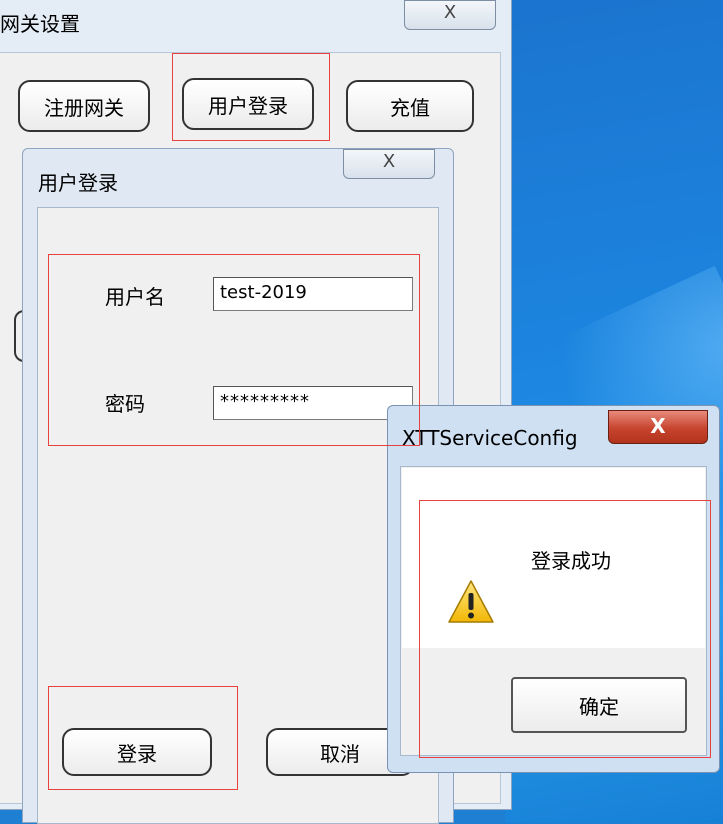  I want to click on password-label: 密码, so click(125, 404).